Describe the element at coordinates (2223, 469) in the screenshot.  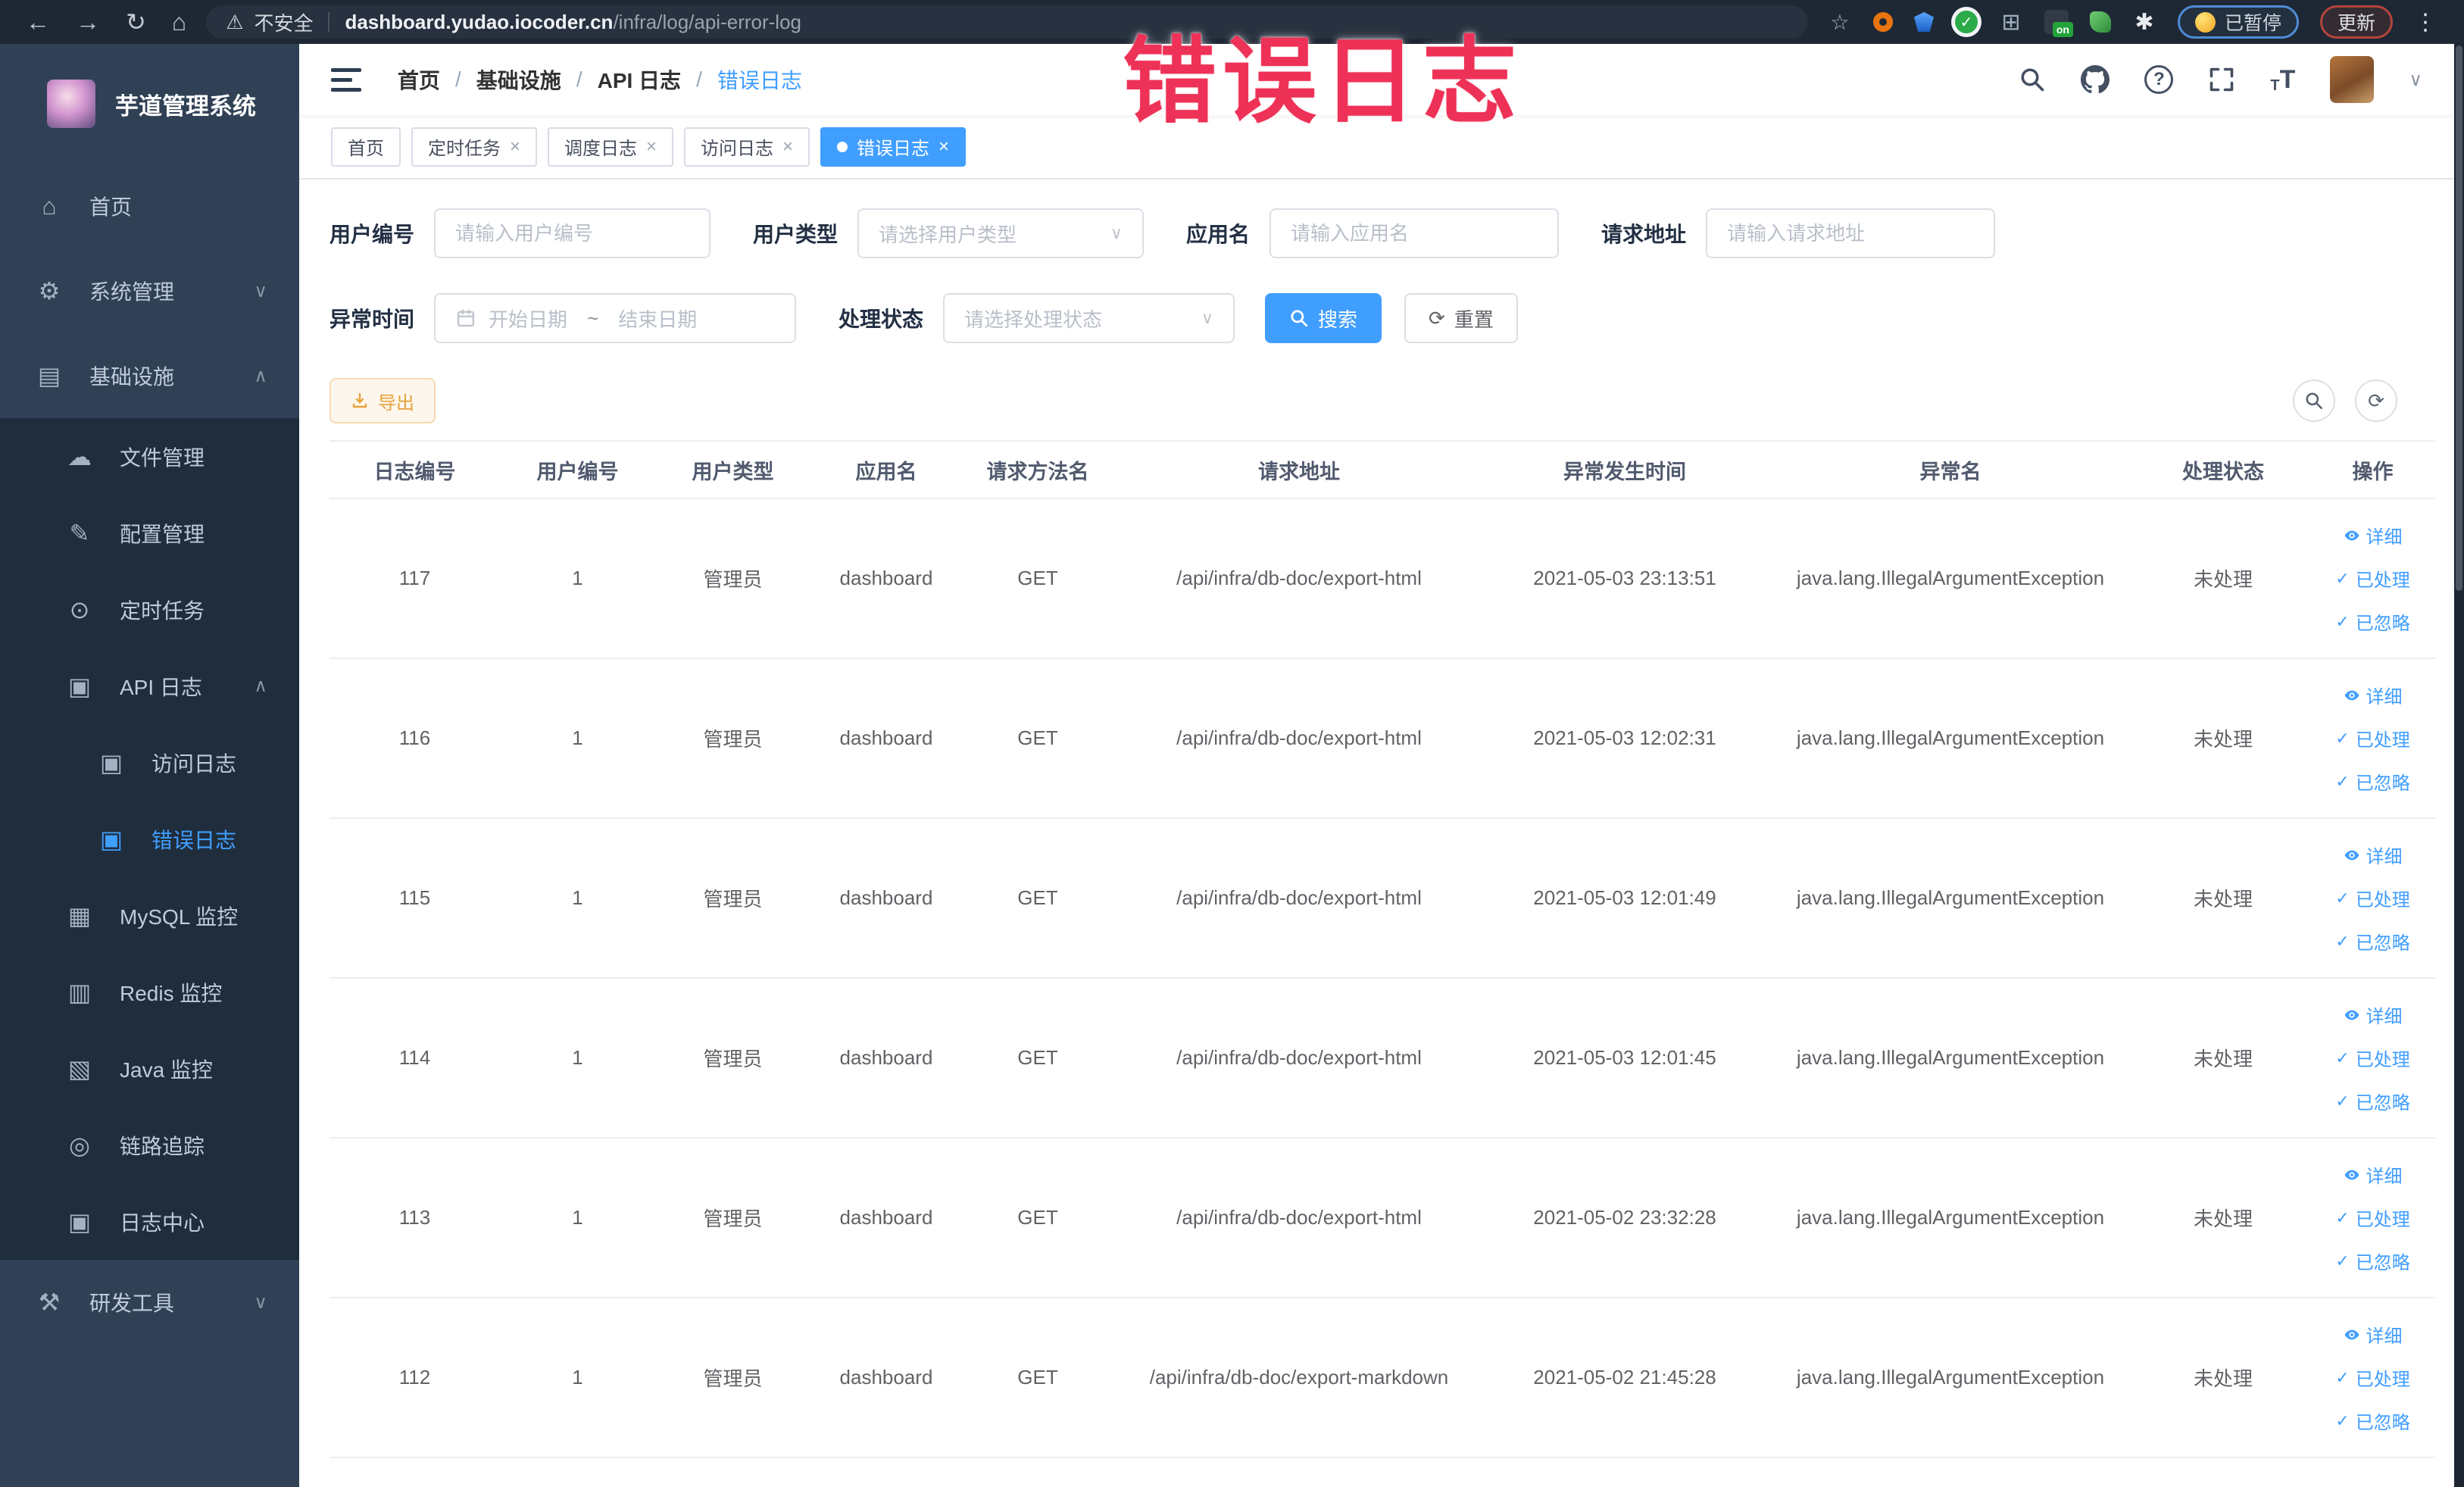
I see `col-process-status: 处理状态` at that location.